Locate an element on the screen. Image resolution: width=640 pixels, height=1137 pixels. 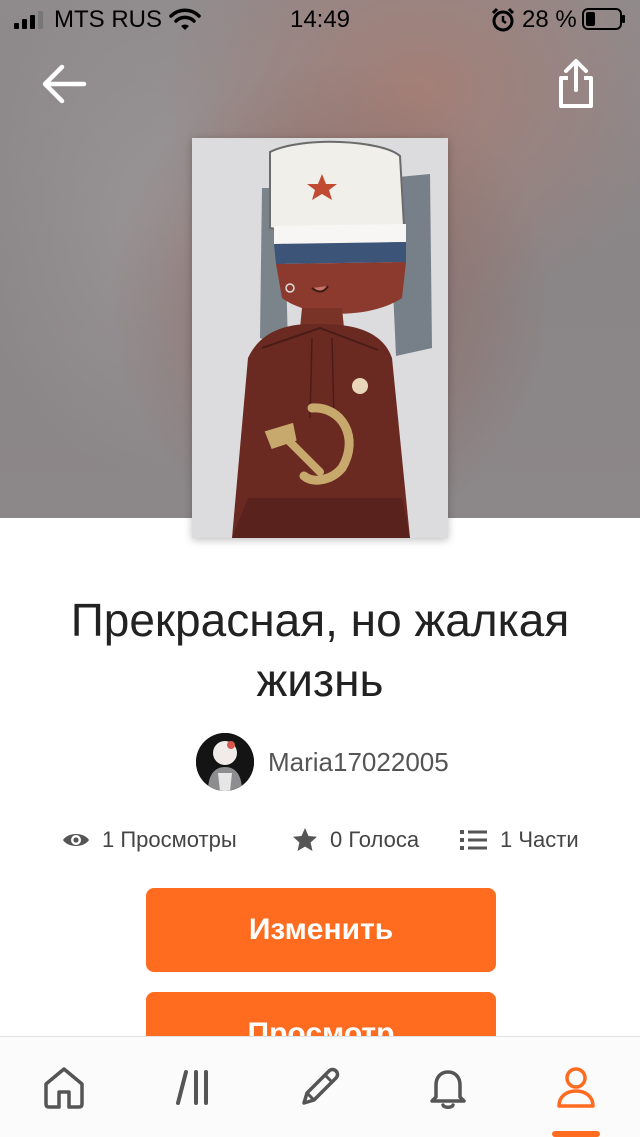
profile-icon is located at coordinates (576, 1087).